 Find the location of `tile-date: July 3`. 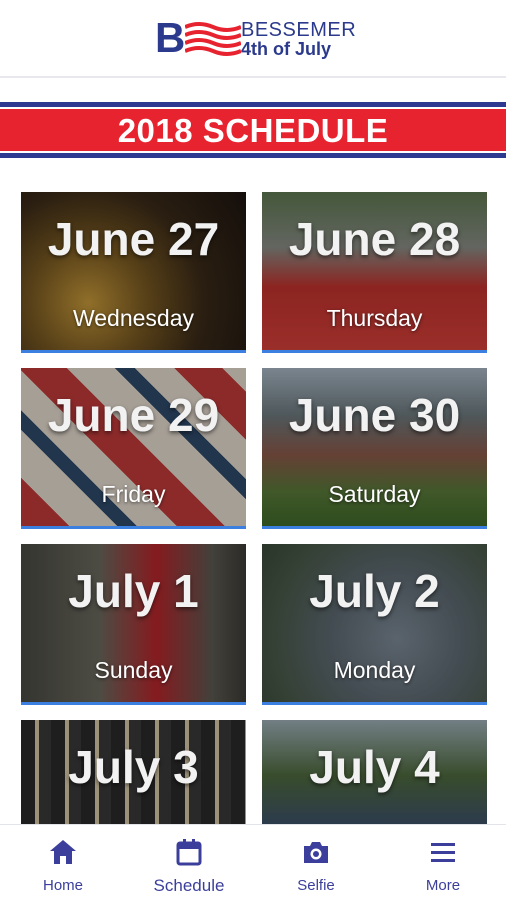

tile-date: July 3 is located at coordinates (133, 767).